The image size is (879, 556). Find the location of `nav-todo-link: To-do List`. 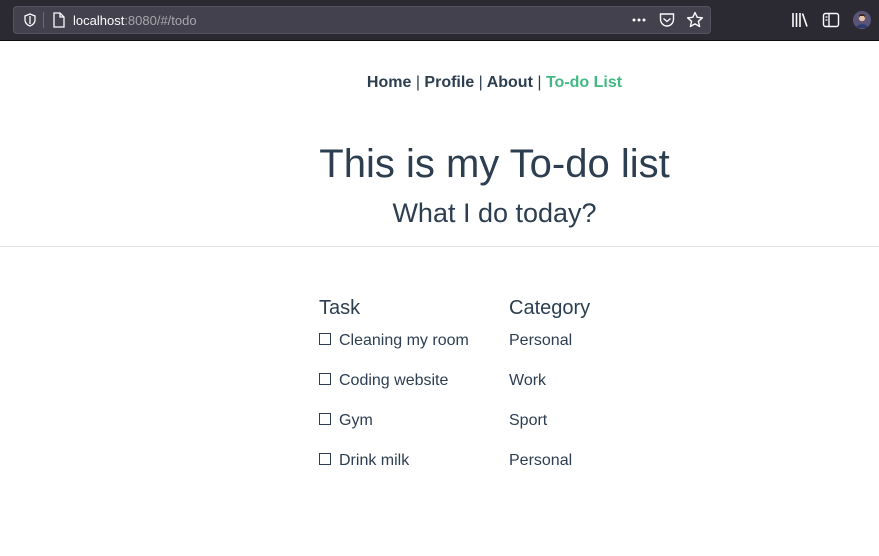

nav-todo-link: To-do List is located at coordinates (584, 82).